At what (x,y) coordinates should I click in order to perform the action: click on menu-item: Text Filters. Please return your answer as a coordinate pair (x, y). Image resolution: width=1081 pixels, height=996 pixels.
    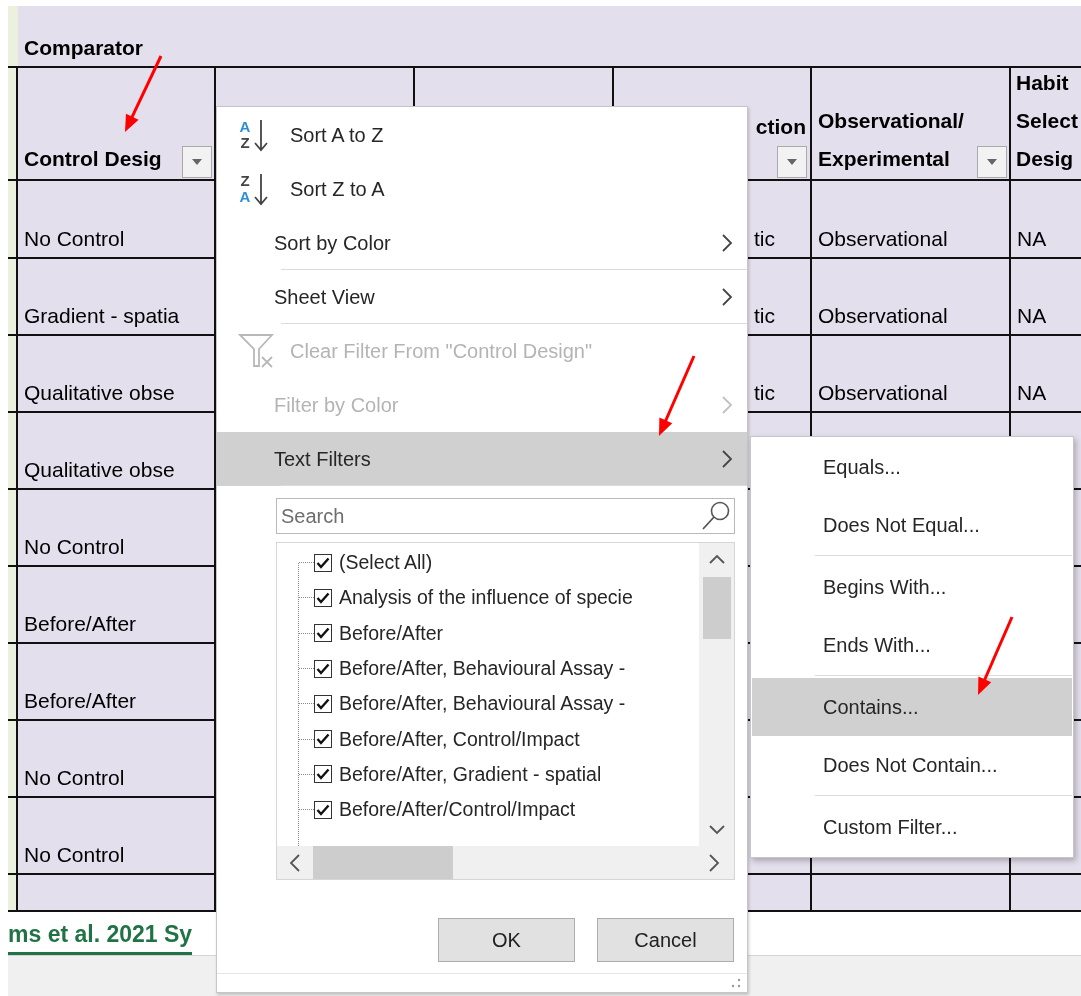
    Looking at the image, I should click on (482, 459).